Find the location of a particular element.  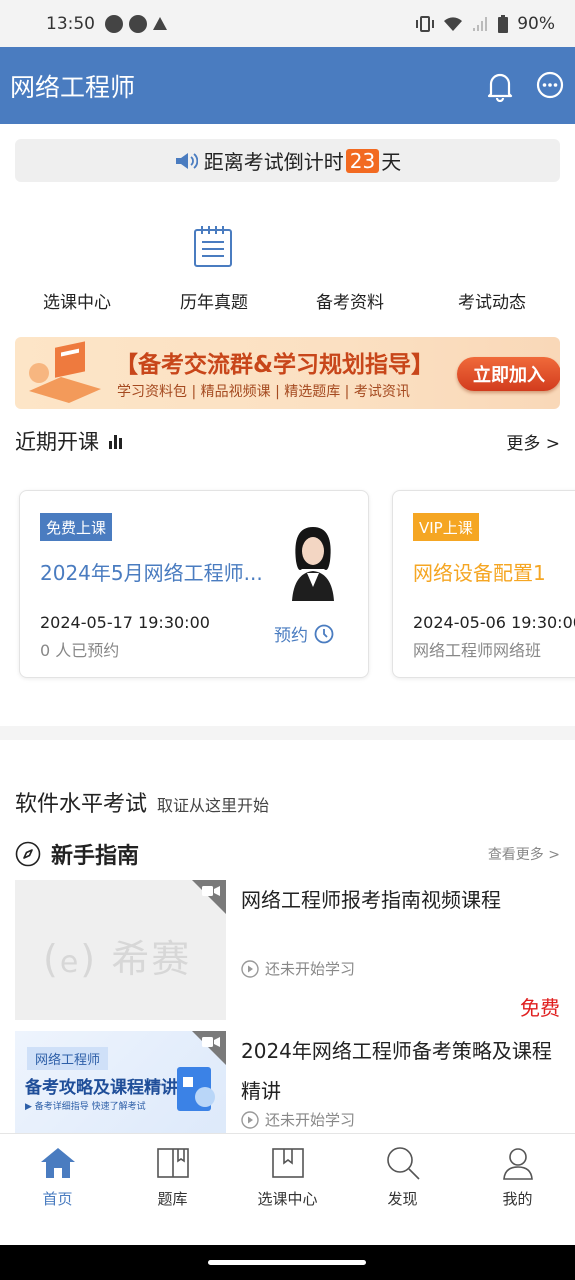

status-notification-icons is located at coordinates (136, 23).